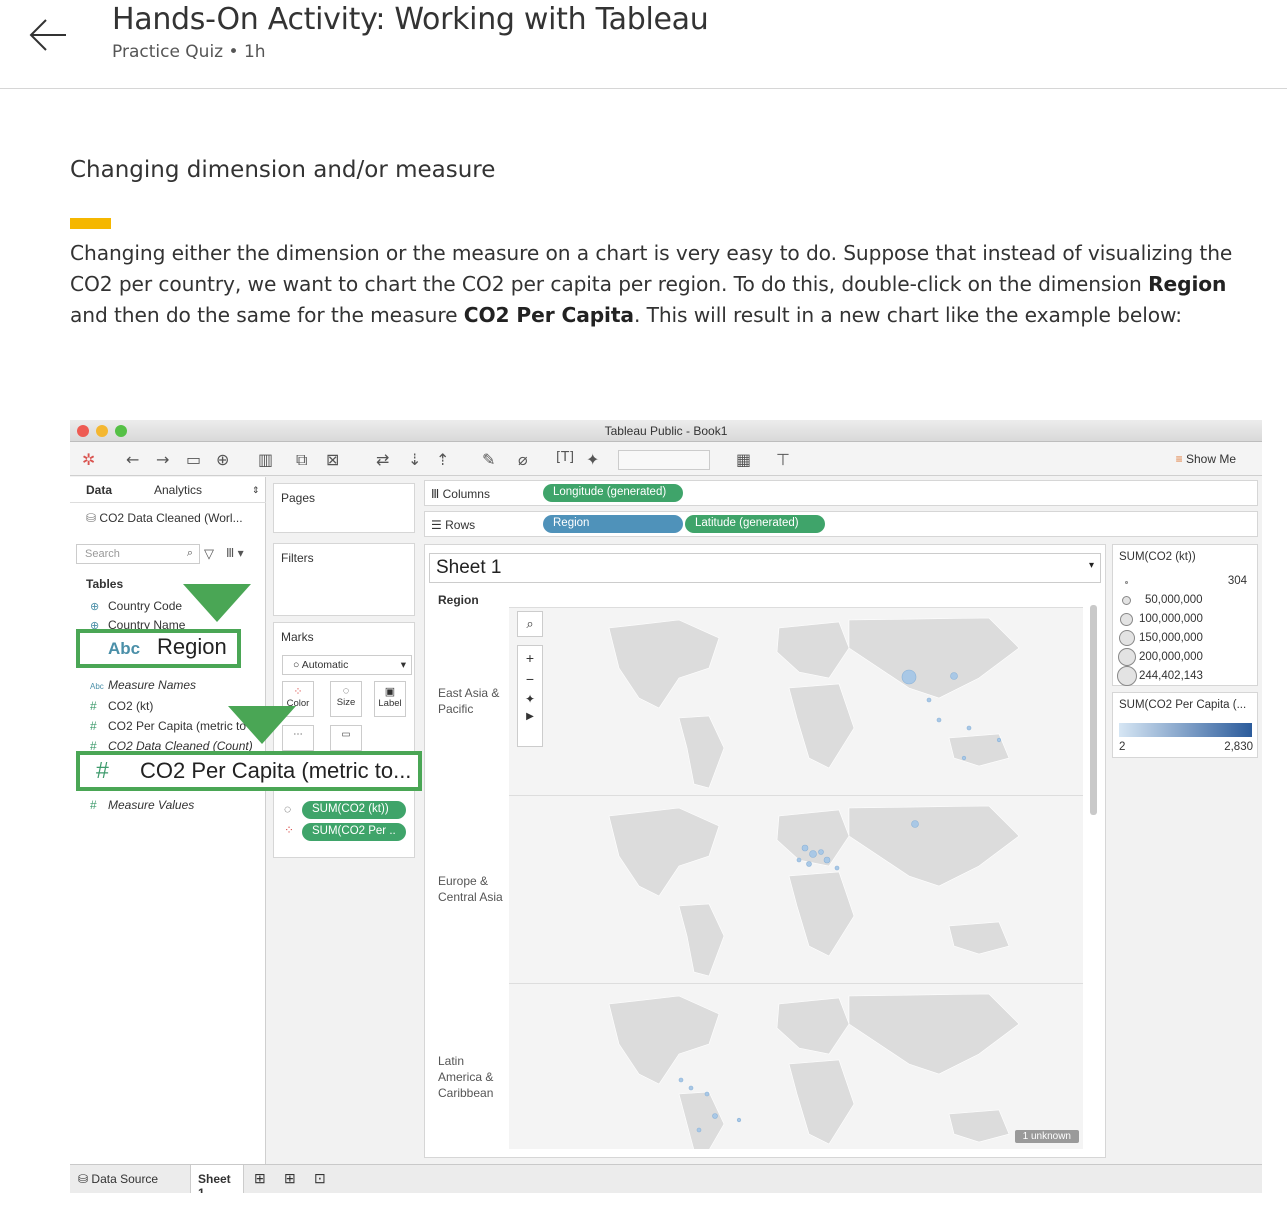 This screenshot has width=1287, height=1226. What do you see at coordinates (530, 716) in the screenshot?
I see `expand-icon: ▶` at bounding box center [530, 716].